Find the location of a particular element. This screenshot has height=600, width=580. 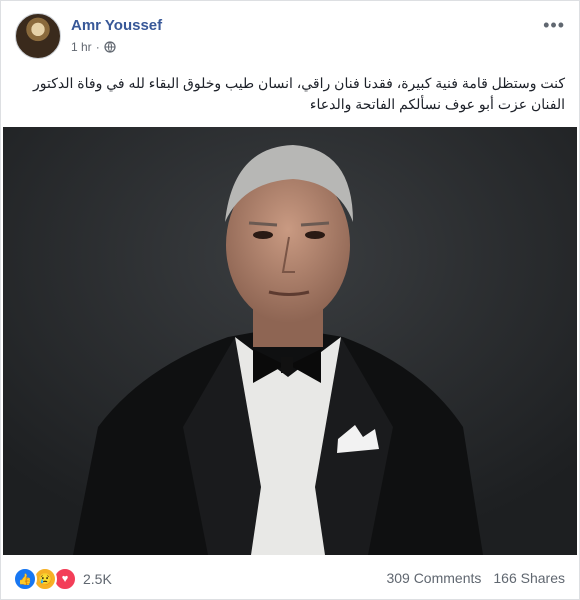

shares-count: 166 Shares is located at coordinates (529, 578).